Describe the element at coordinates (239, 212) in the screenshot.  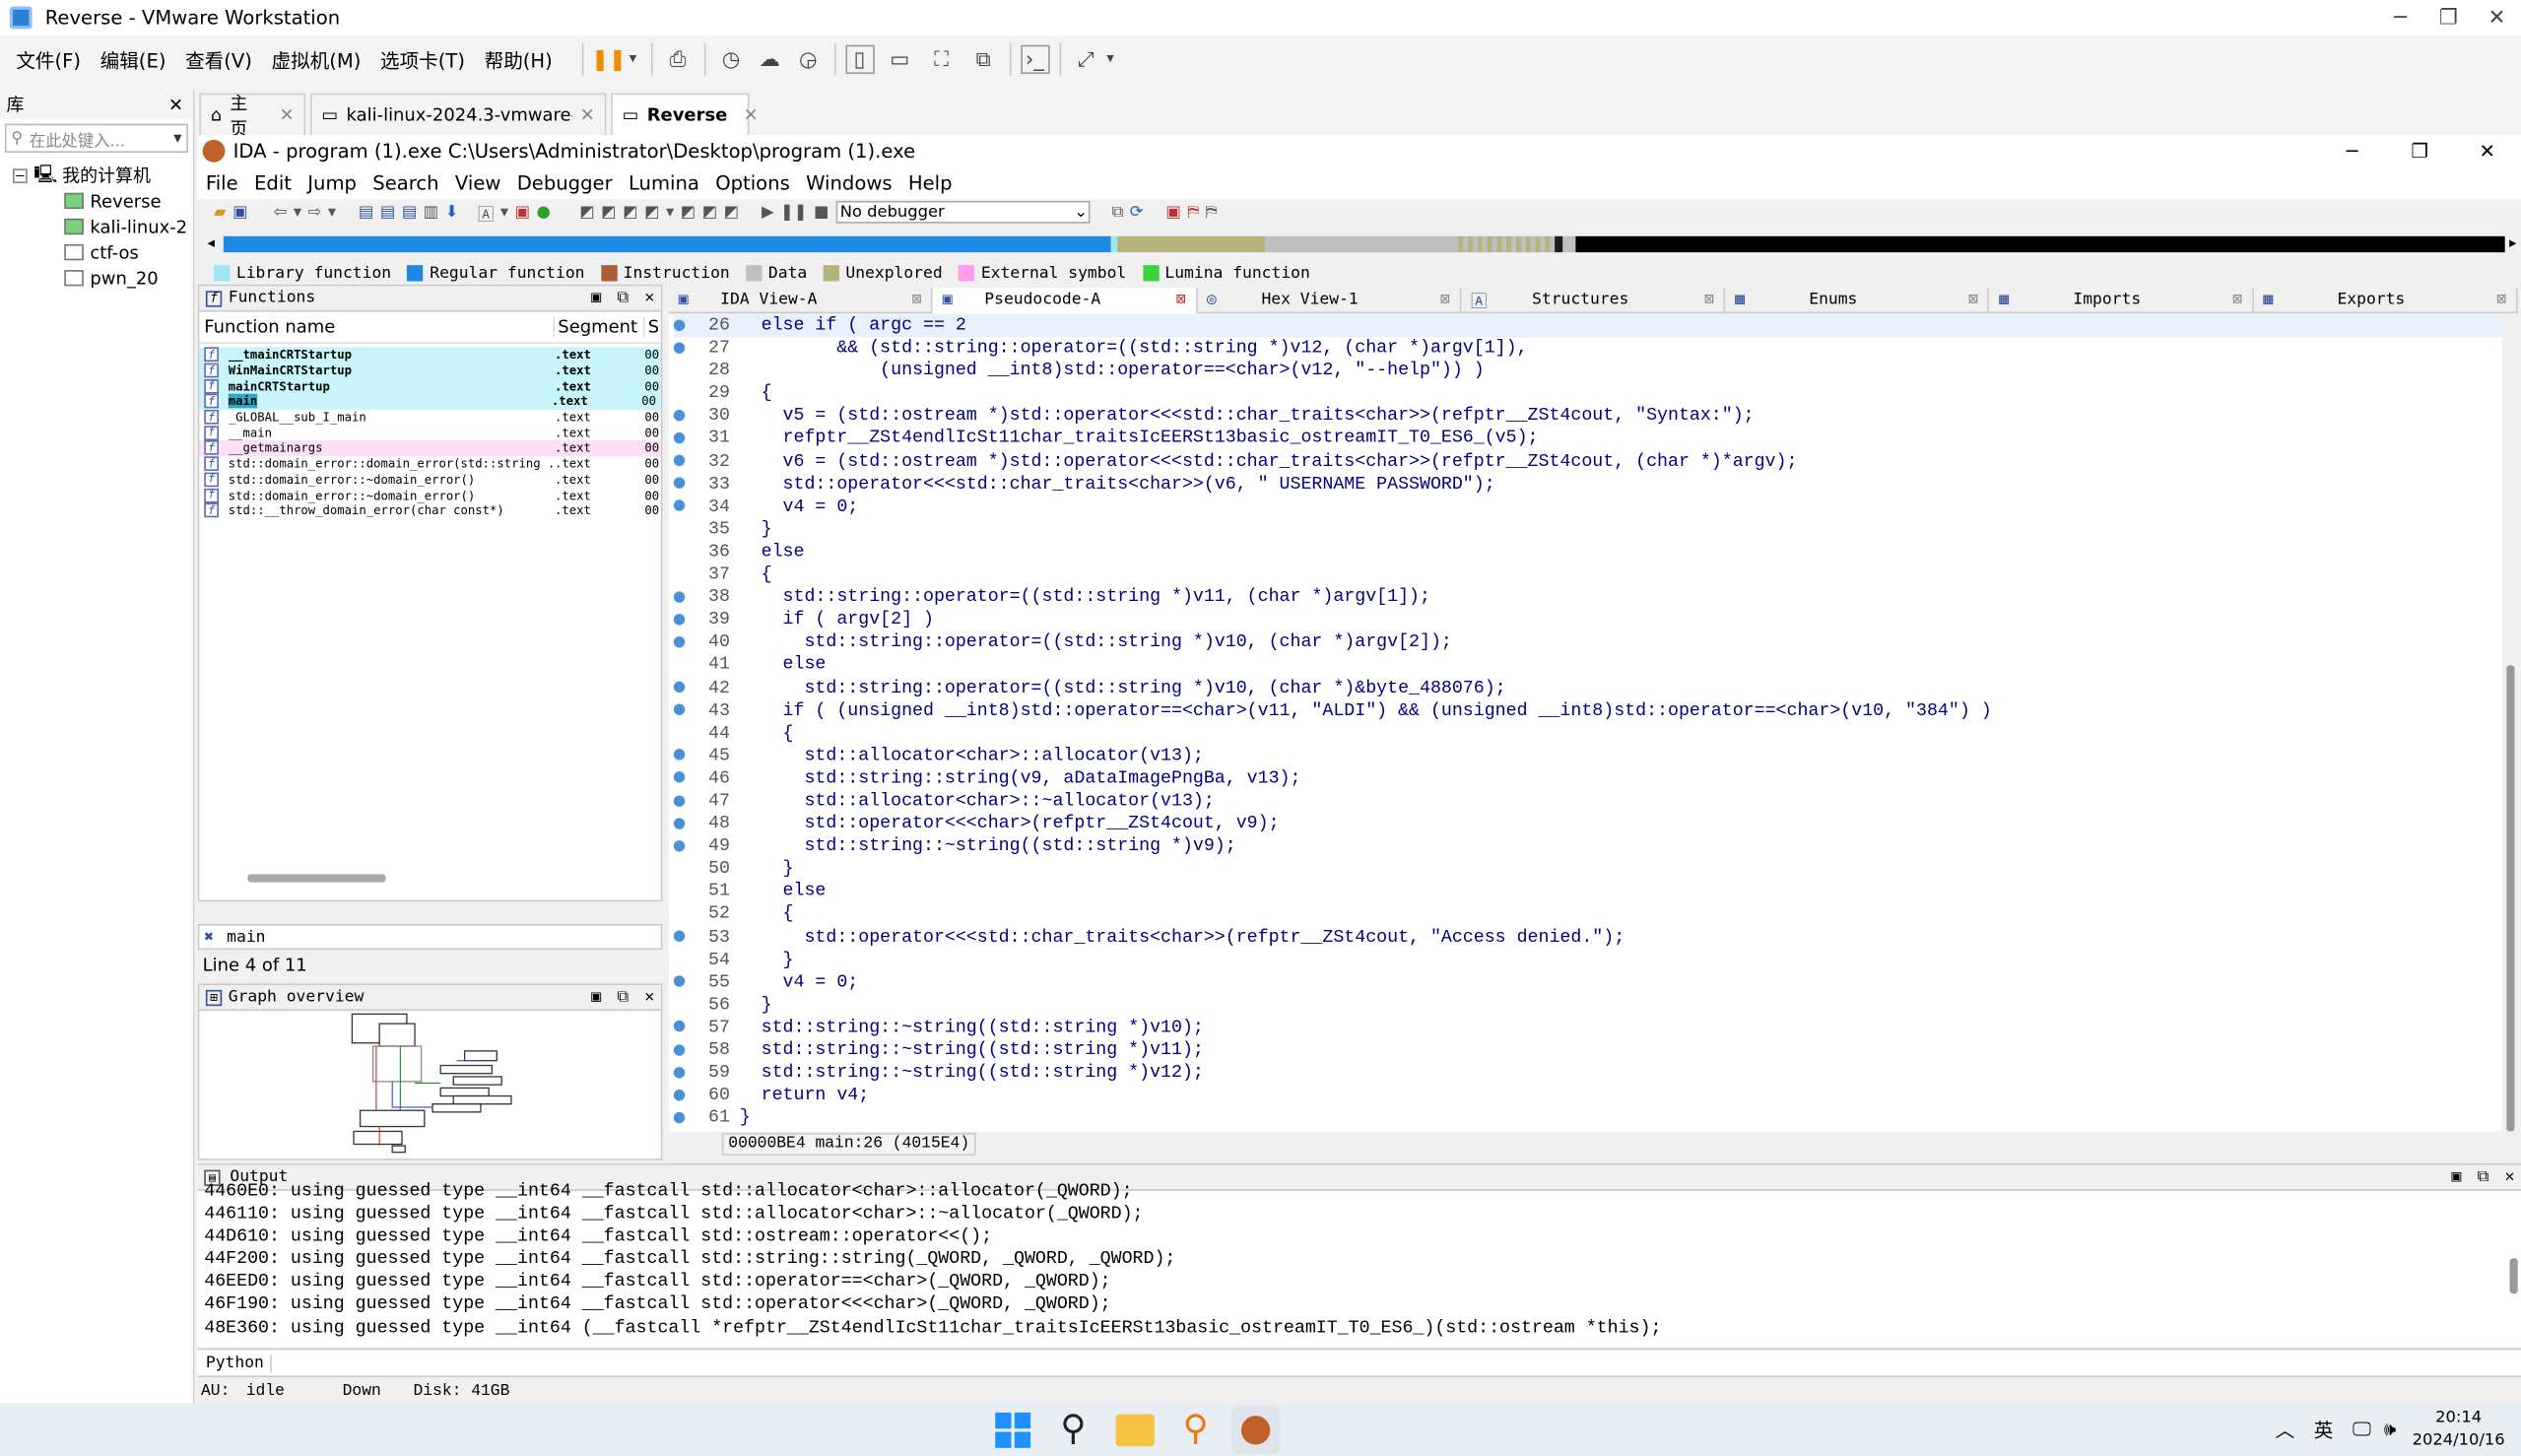
I see `save-icon: ▣` at that location.